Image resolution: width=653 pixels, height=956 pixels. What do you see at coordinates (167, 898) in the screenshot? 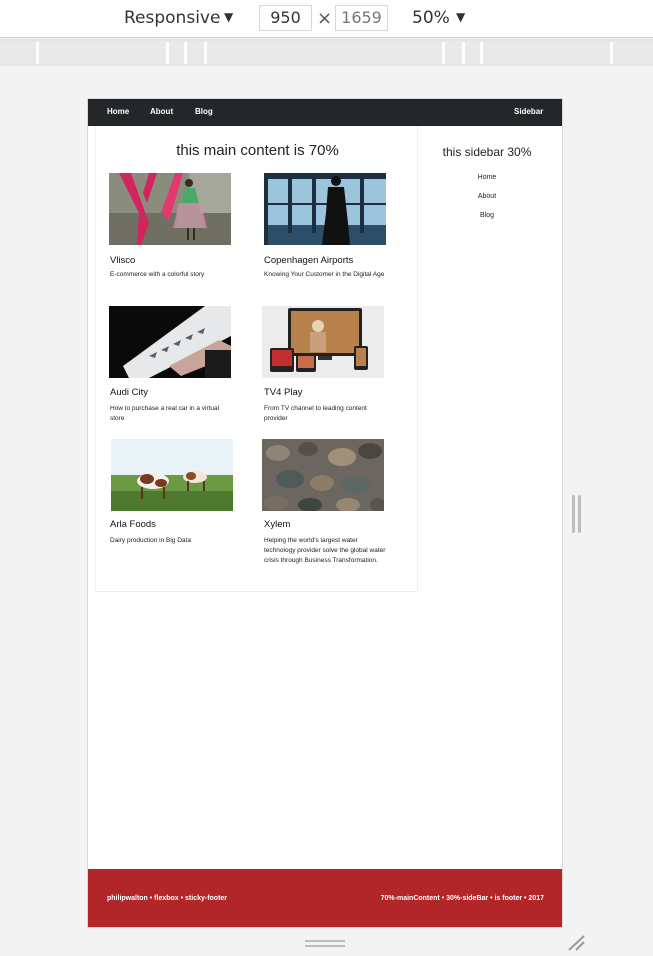
I see `footer-left-text: philipwalton • flexbox • sticky-footer` at bounding box center [167, 898].